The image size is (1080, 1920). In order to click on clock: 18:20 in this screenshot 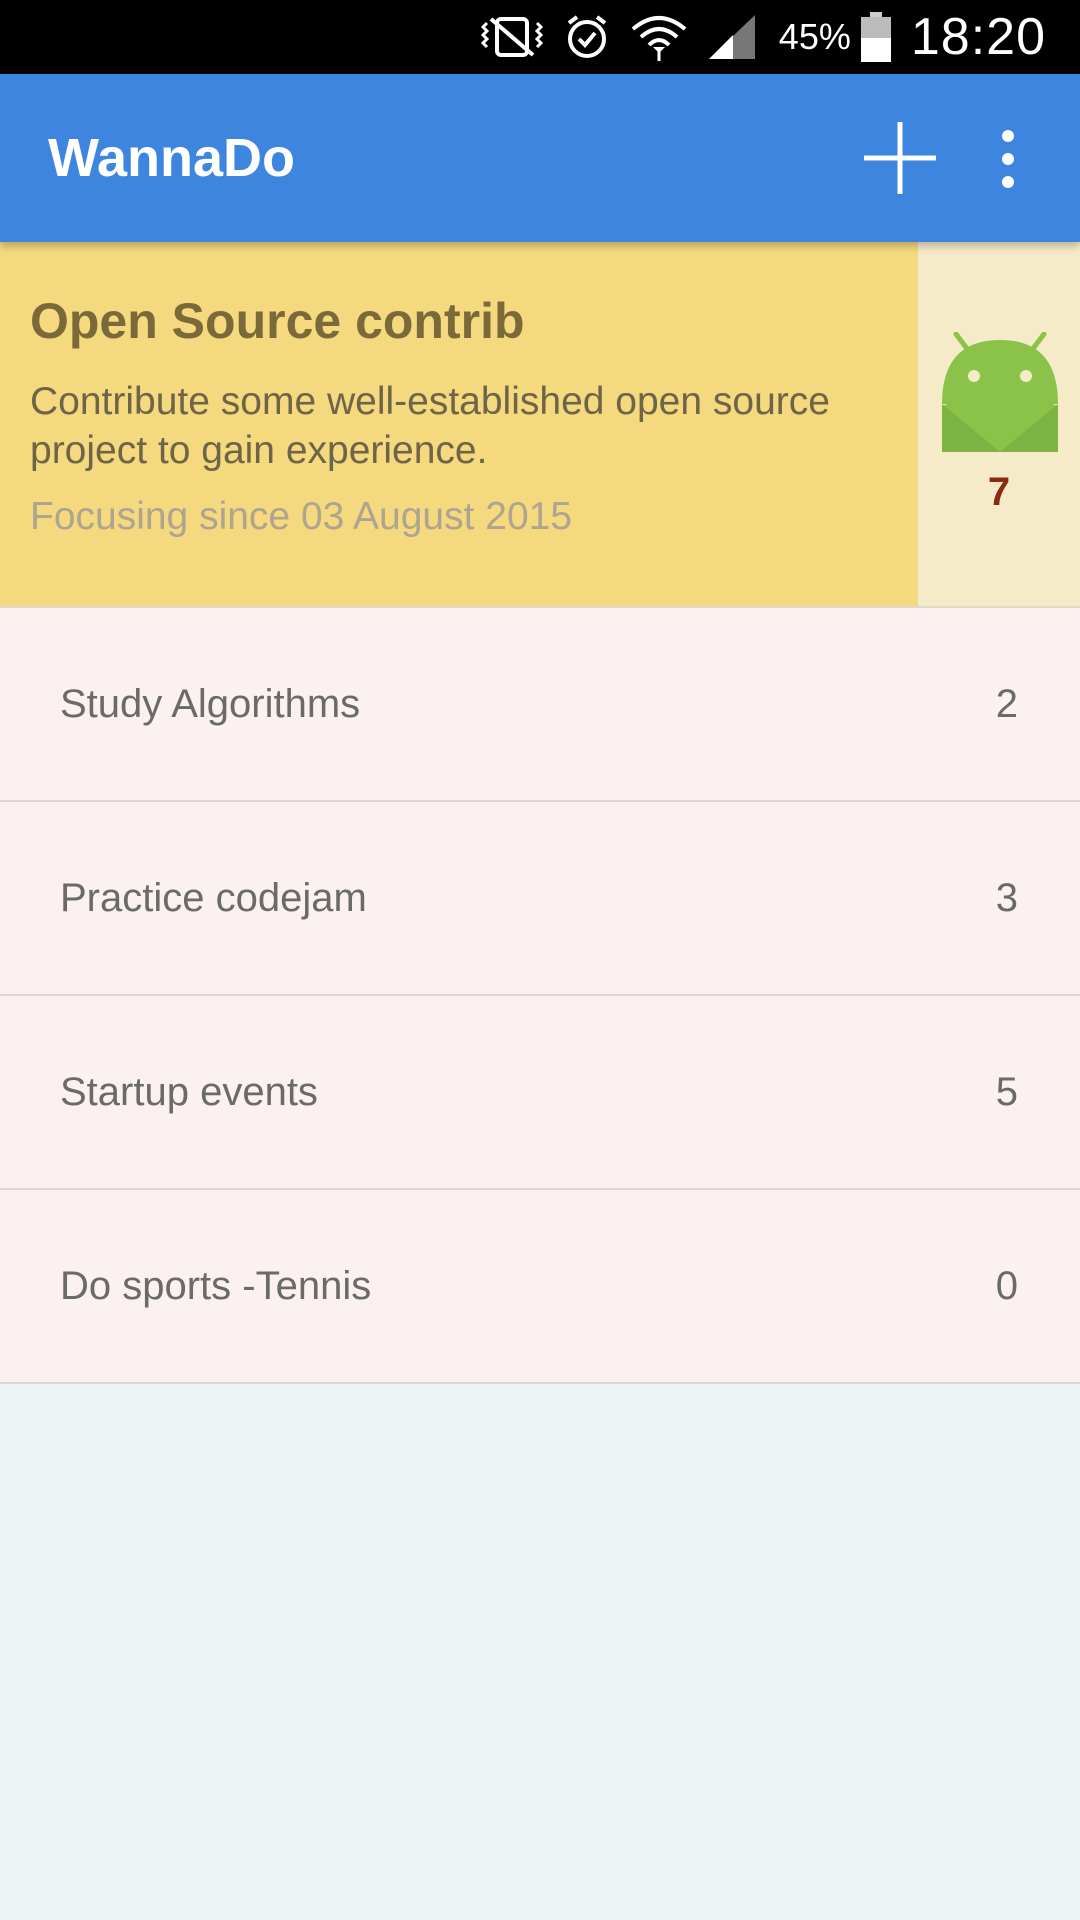, I will do `click(978, 37)`.